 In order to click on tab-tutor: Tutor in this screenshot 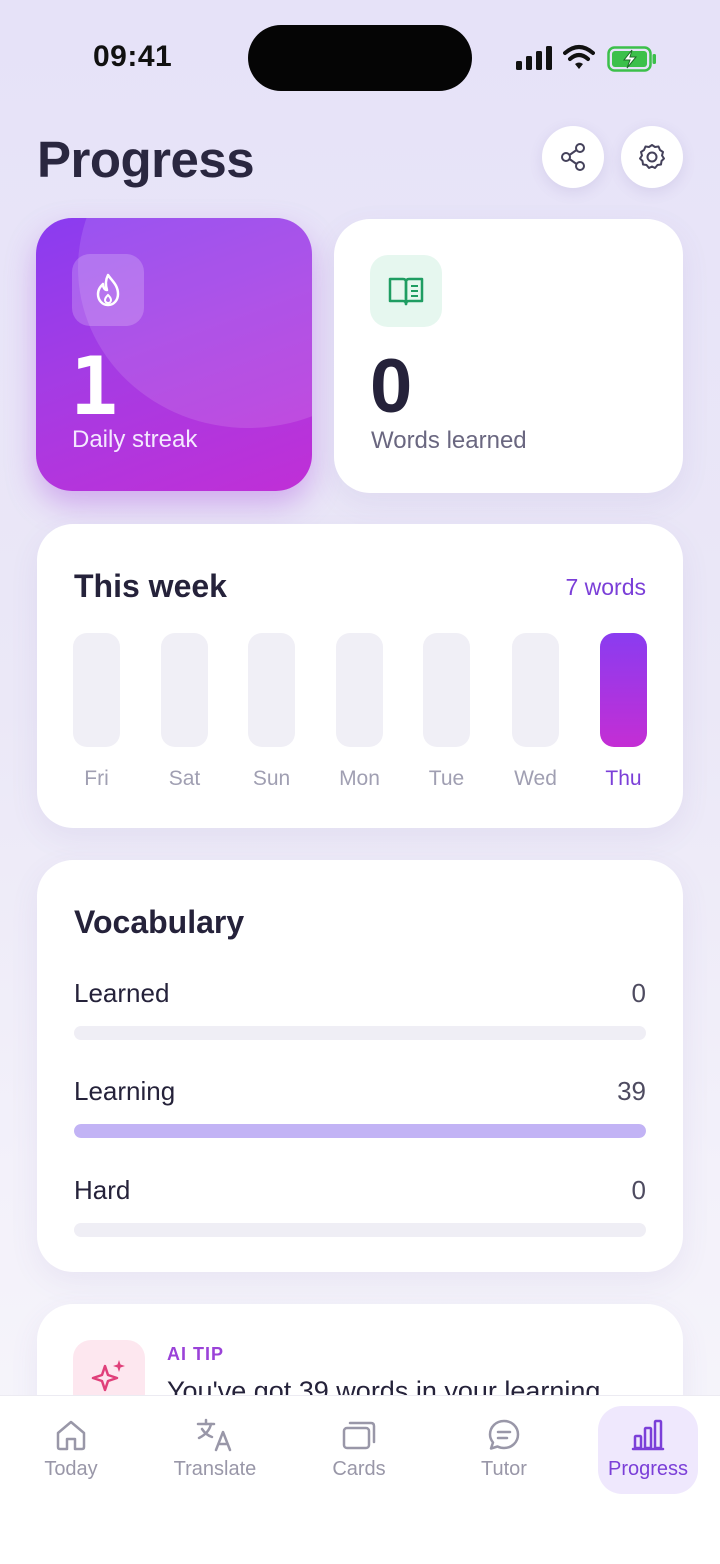, I will do `click(504, 1450)`.